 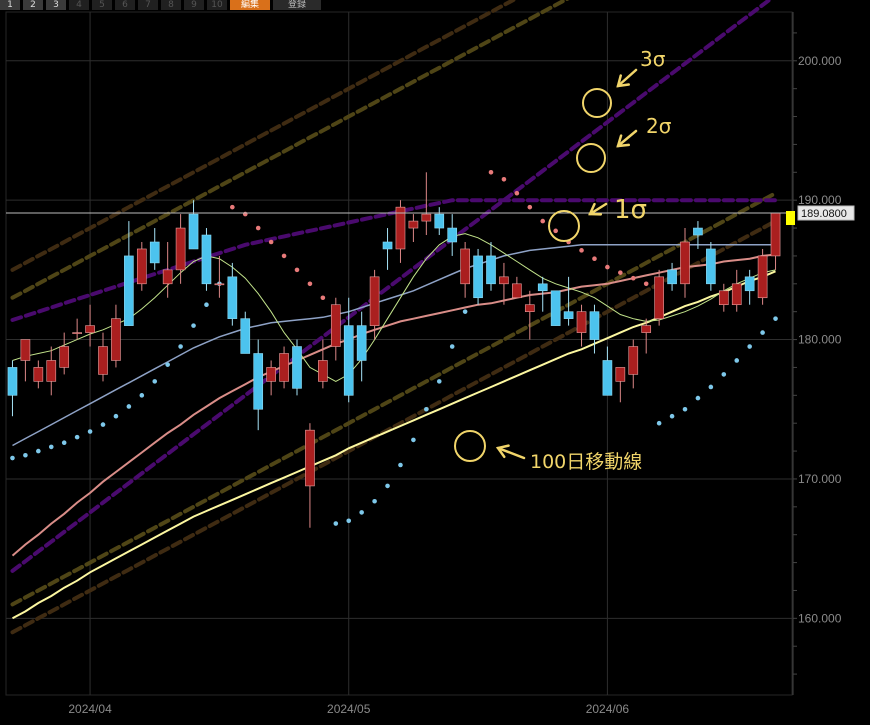 I want to click on current-price-label: 189.0800, so click(x=824, y=214).